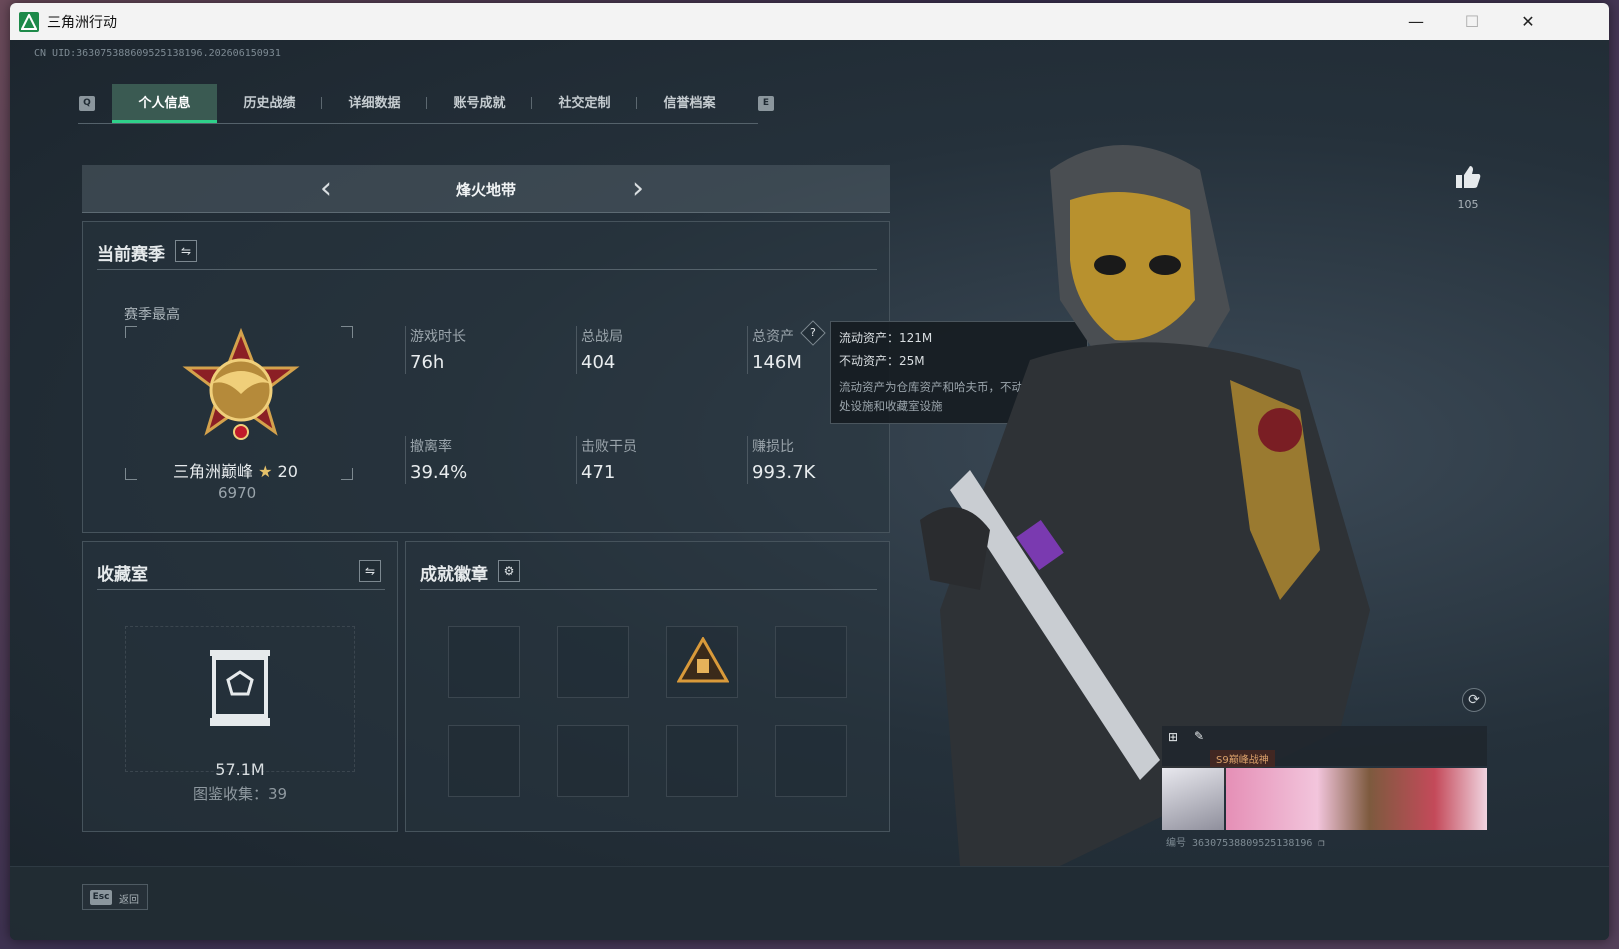 This screenshot has height=949, width=1619. What do you see at coordinates (773, 337) in the screenshot?
I see `stat-assets-label: 总资产` at bounding box center [773, 337].